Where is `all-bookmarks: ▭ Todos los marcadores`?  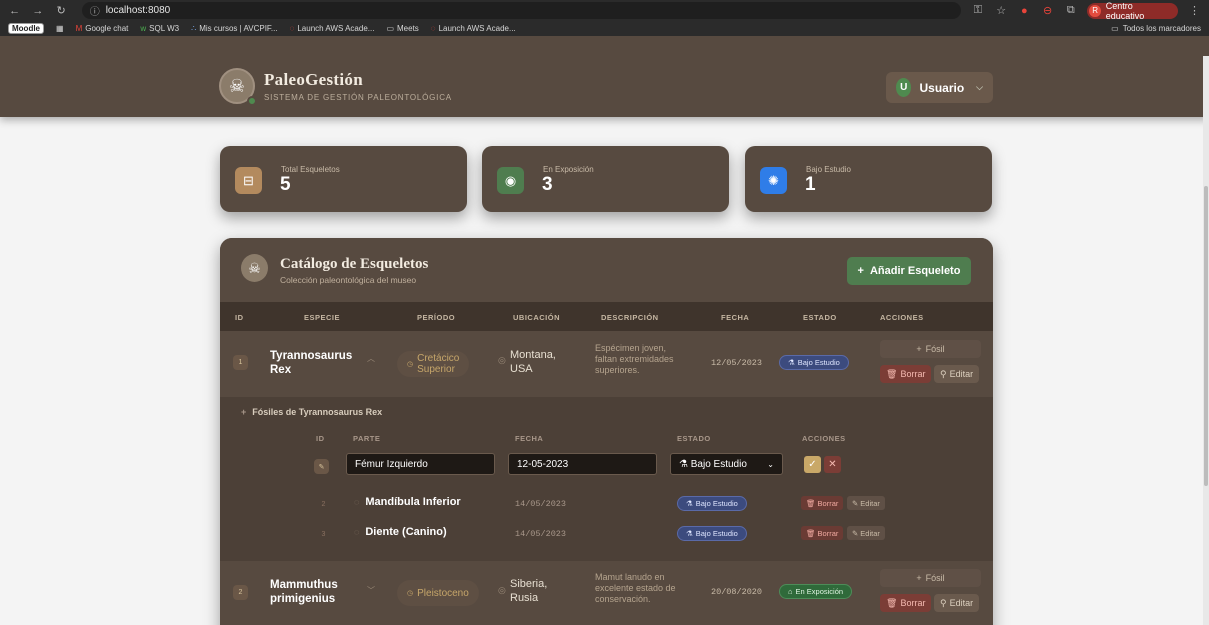
all-bookmarks: ▭ Todos los marcadores is located at coordinates (1156, 28).